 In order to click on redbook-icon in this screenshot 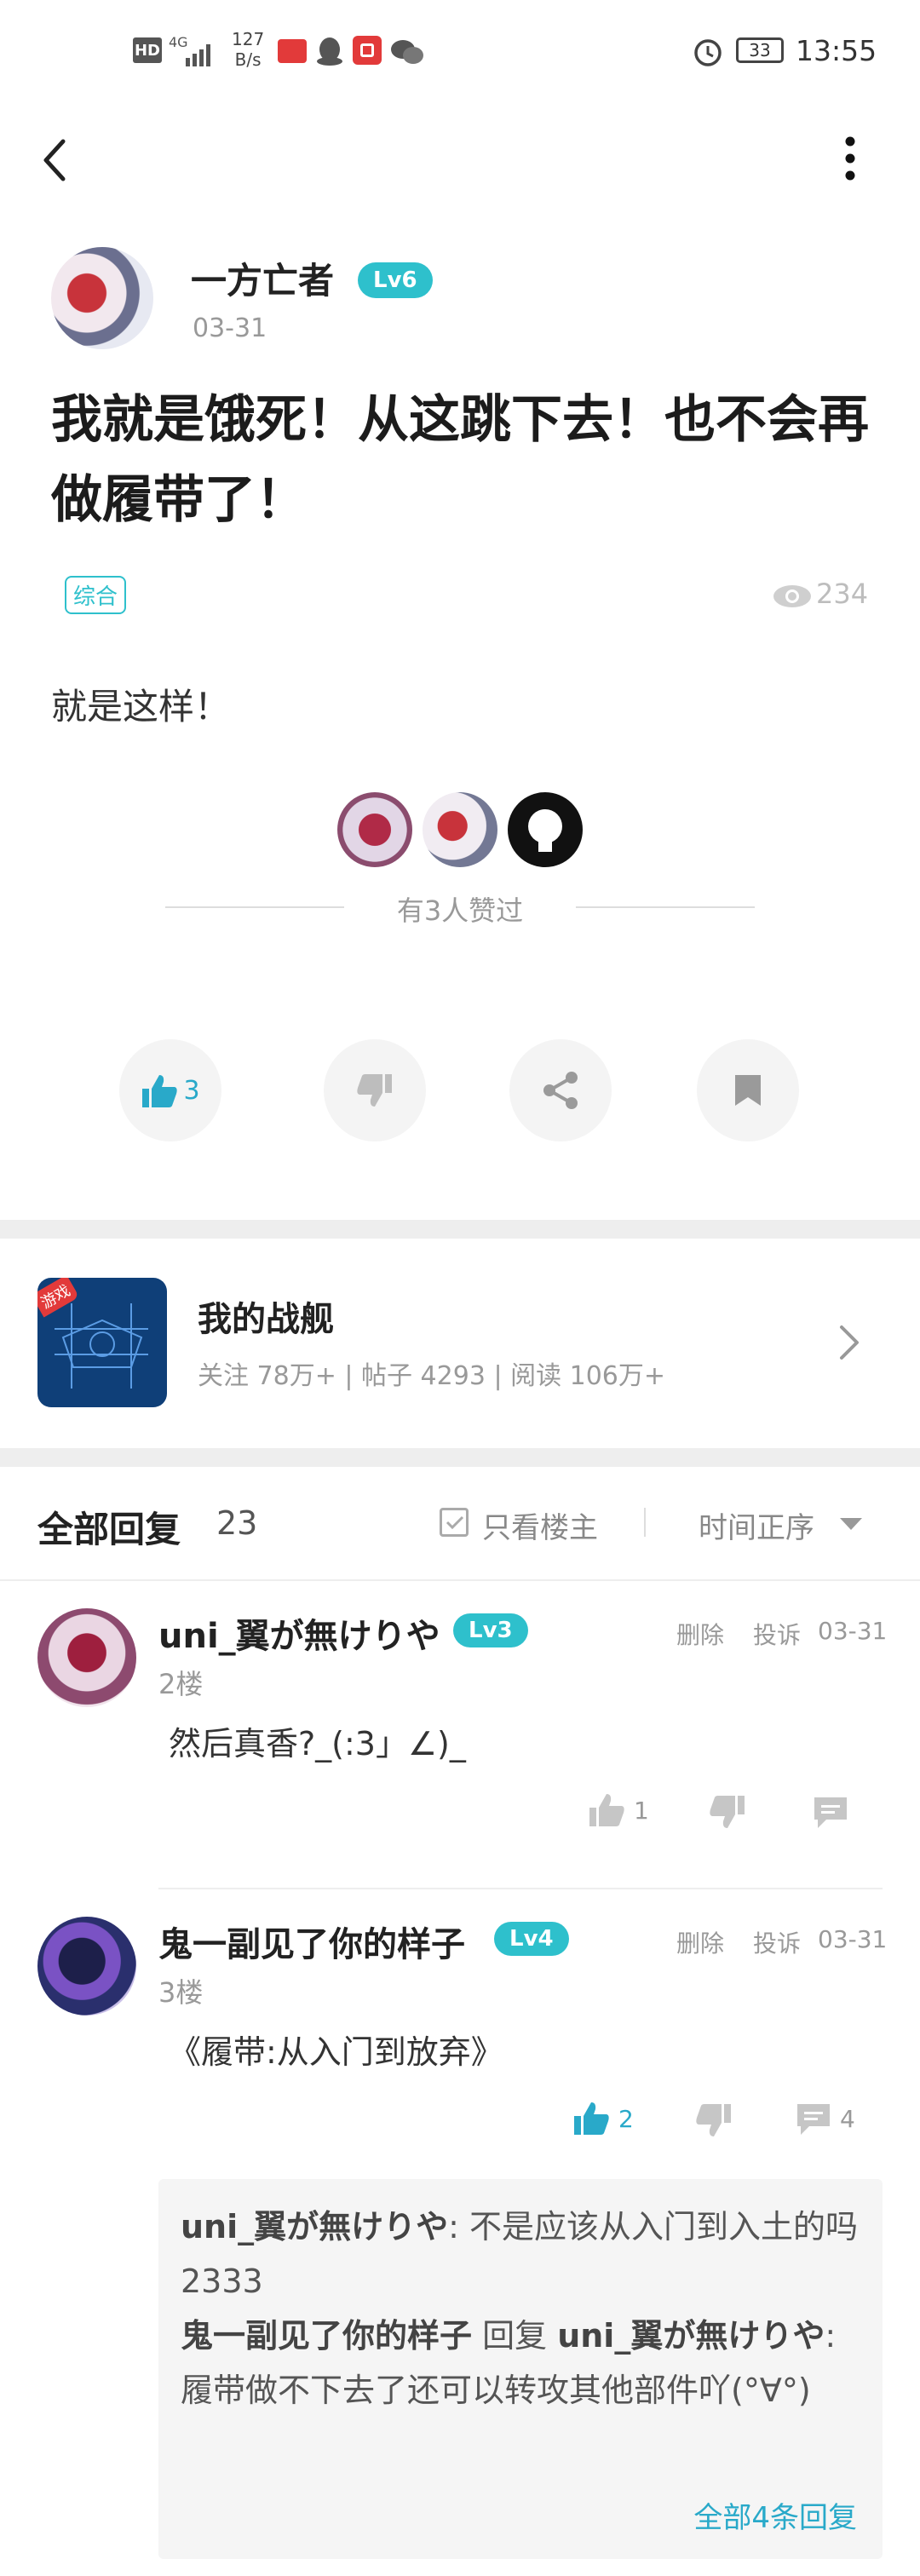, I will do `click(368, 51)`.